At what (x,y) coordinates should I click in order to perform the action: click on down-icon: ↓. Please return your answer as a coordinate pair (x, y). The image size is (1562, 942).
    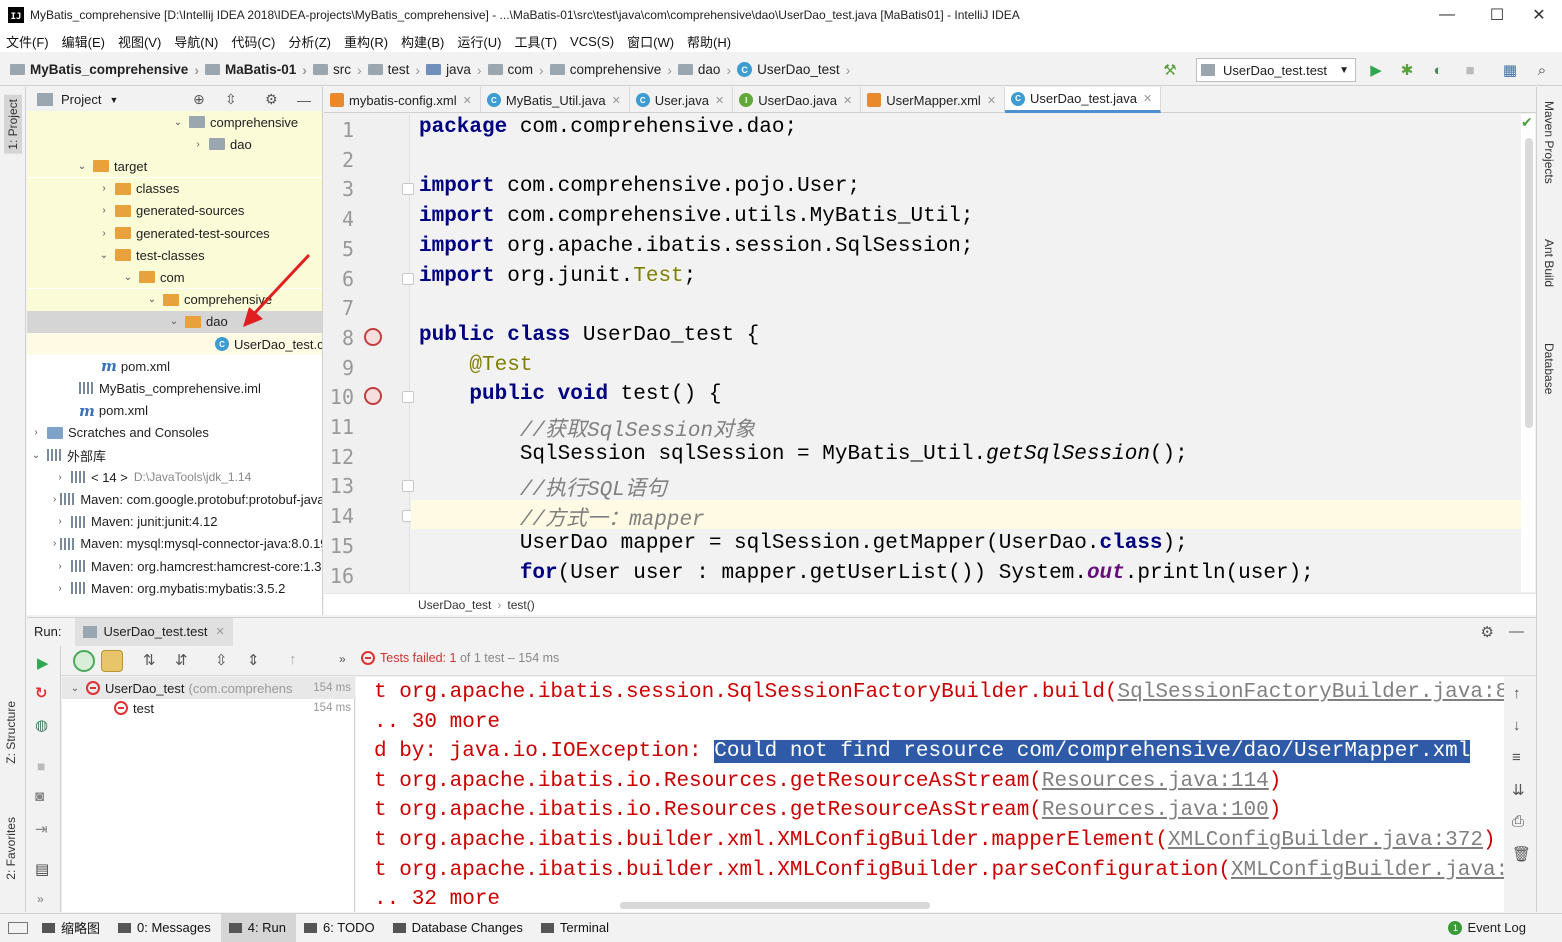
    Looking at the image, I should click on (1517, 725).